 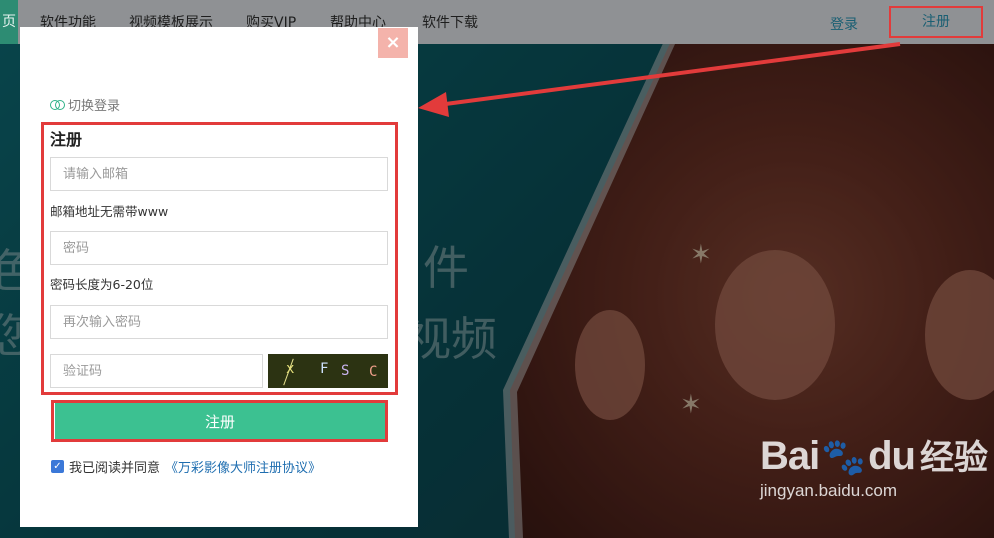 I want to click on form-title: 注册, so click(x=66, y=139).